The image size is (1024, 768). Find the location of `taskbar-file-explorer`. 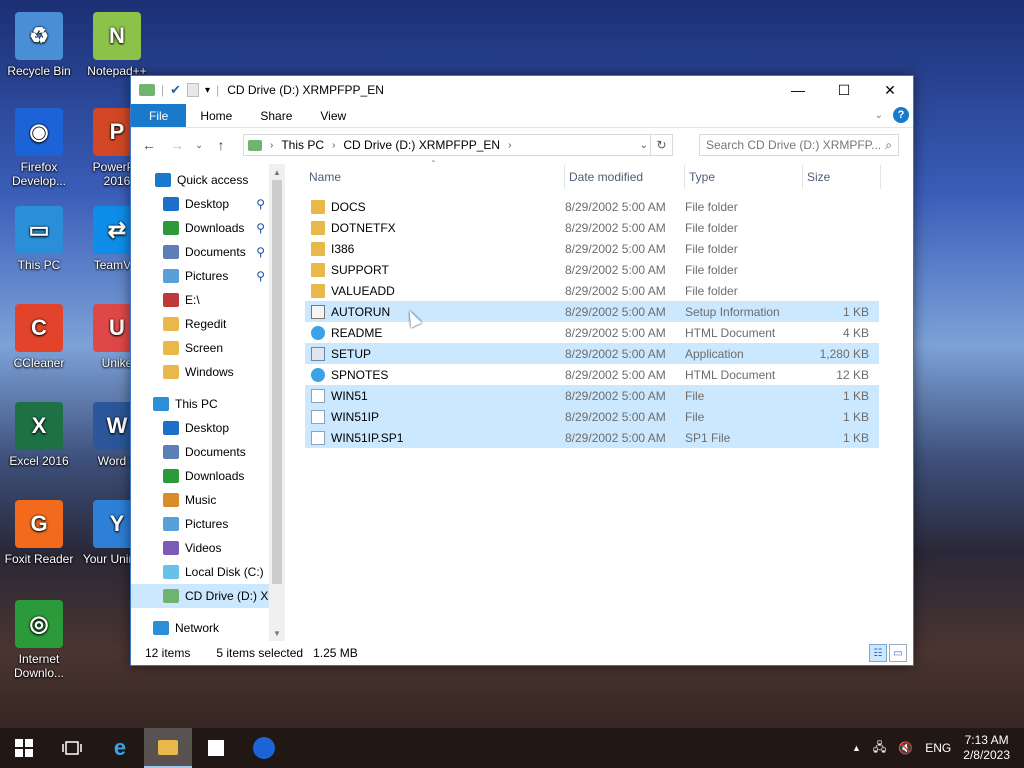

taskbar-file-explorer is located at coordinates (168, 748).